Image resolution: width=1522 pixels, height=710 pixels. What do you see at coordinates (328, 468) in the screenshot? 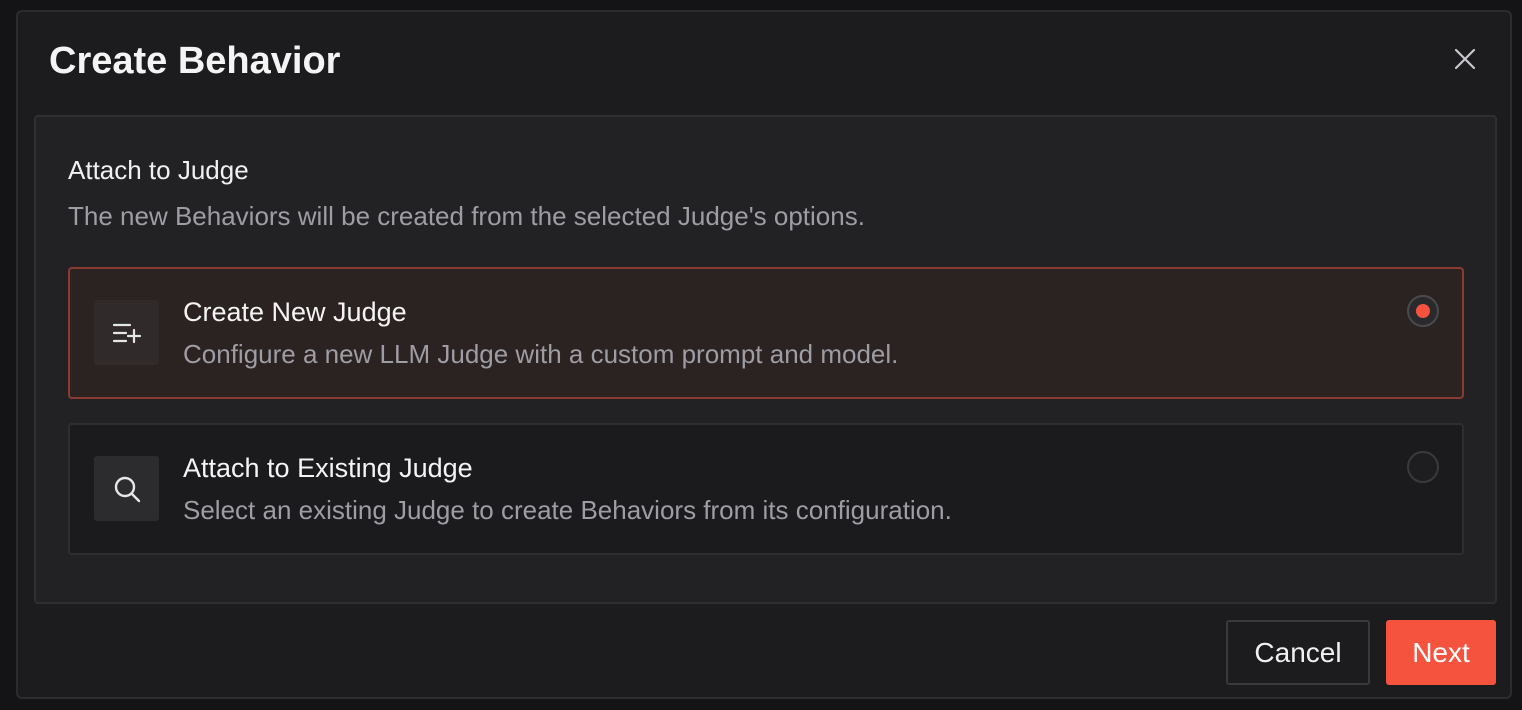
I see `option-title: Attach to Existing Judge` at bounding box center [328, 468].